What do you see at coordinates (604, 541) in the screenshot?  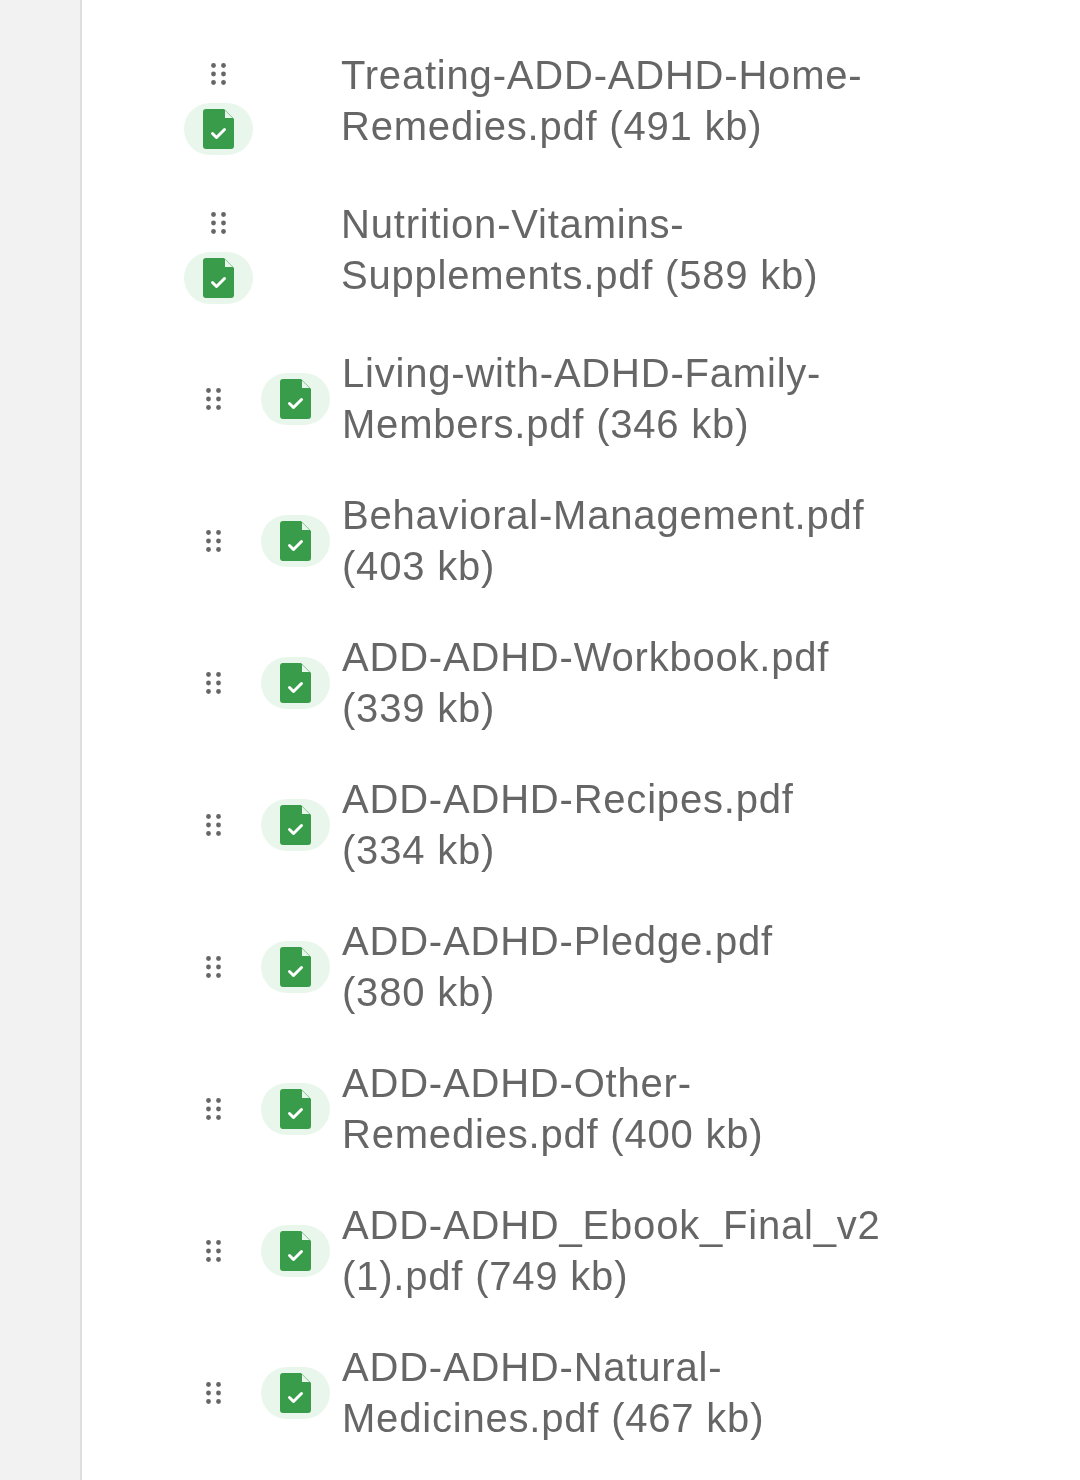 I see `file-name: Behavioral-Management.pdf (403 kb)` at bounding box center [604, 541].